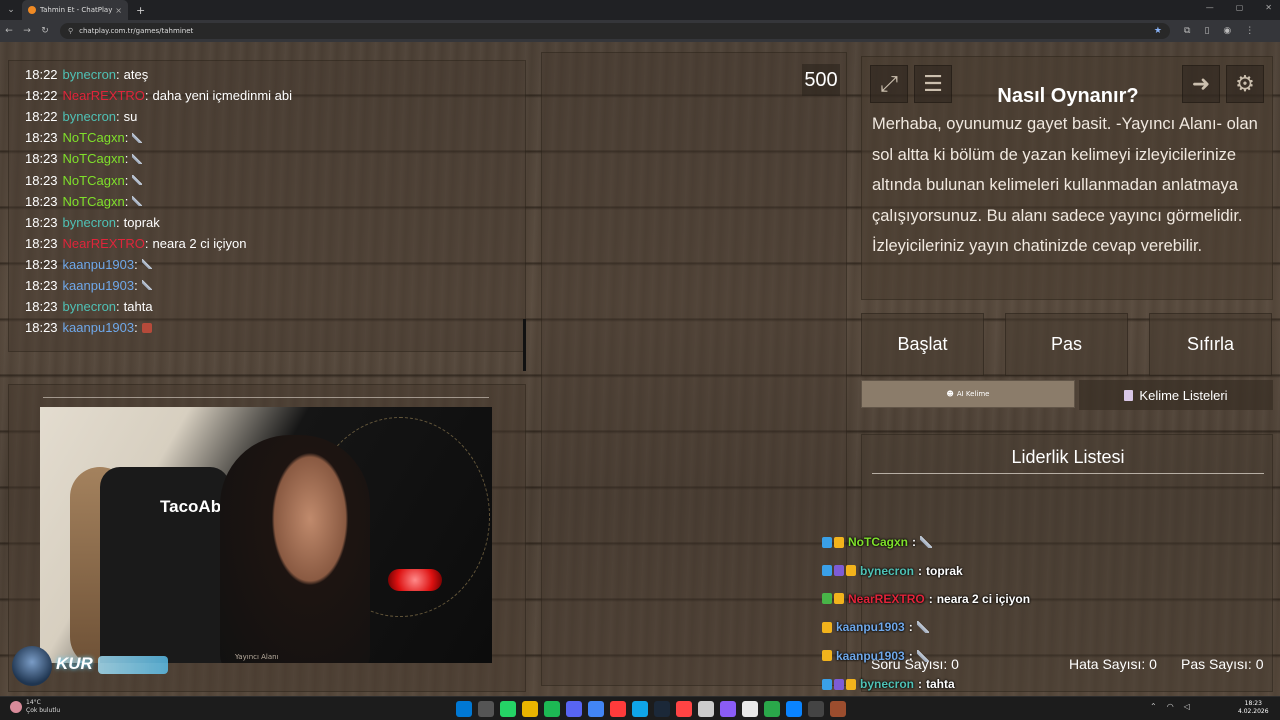 The height and width of the screenshot is (720, 1280). I want to click on tab-word-lists: Kelime Listeleri, so click(1176, 395).